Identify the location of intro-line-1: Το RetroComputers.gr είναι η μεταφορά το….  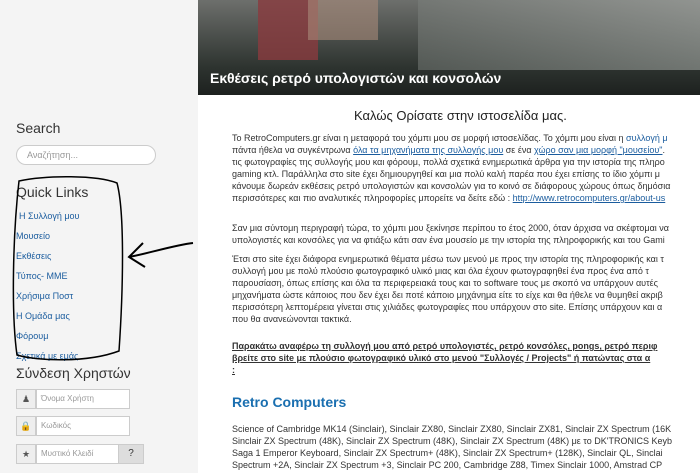
(450, 138).